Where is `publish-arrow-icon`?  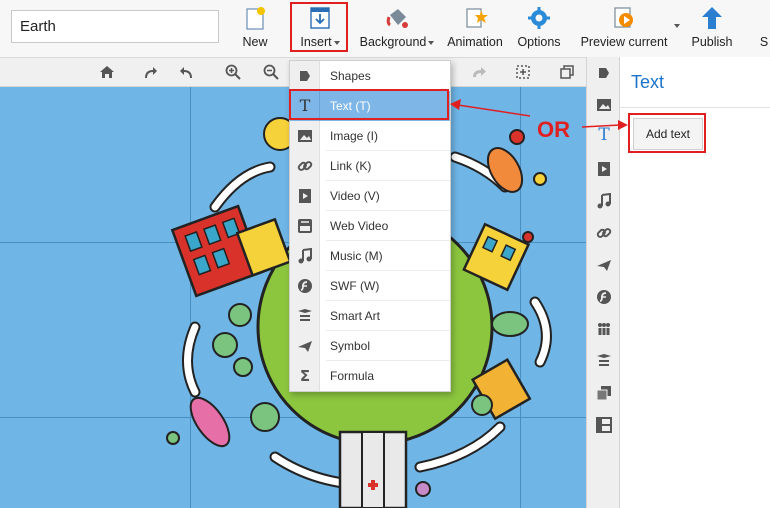 publish-arrow-icon is located at coordinates (712, 18).